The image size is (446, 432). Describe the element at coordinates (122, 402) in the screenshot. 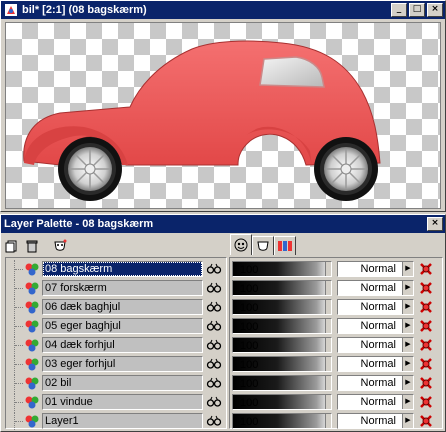

I see `layer-name: 01 vindue` at that location.